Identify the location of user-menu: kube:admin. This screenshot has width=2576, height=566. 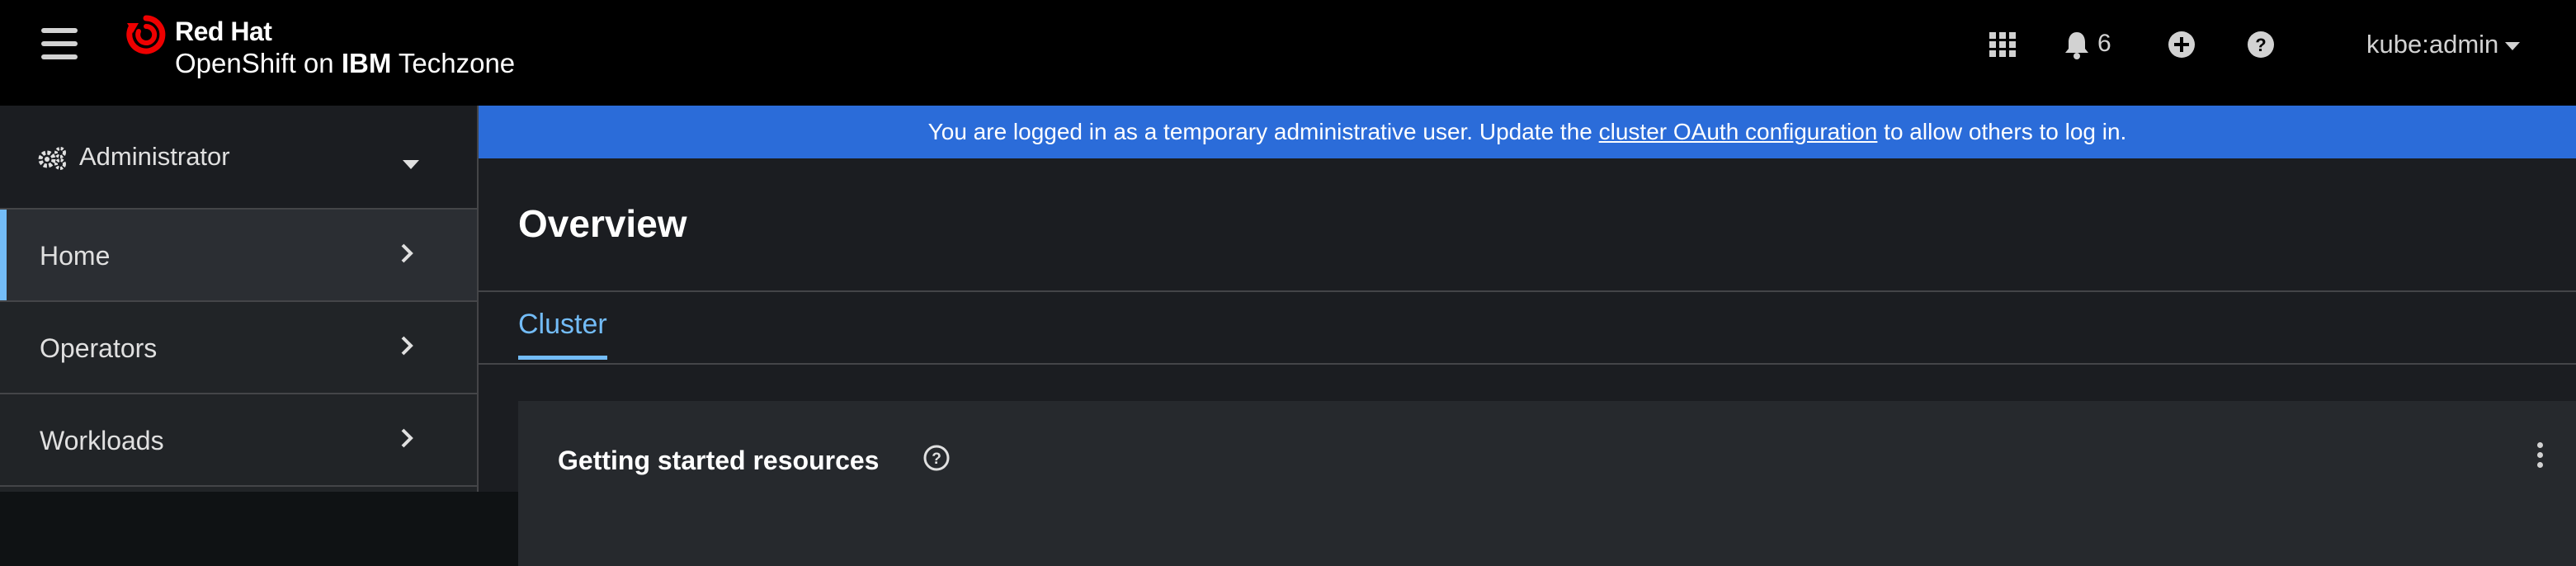
(2443, 44).